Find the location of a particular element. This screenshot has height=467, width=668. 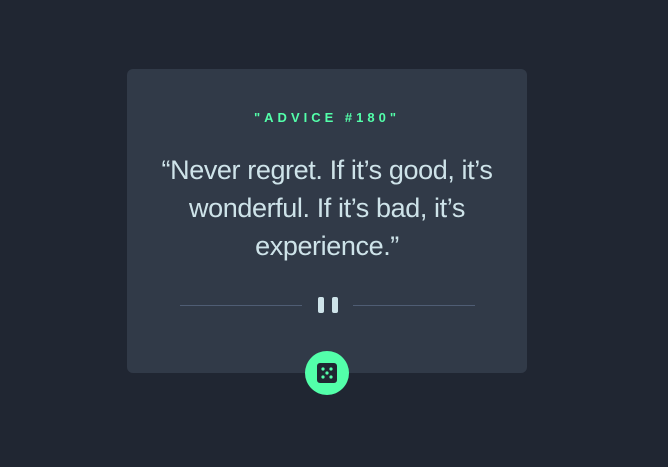

dice-icon is located at coordinates (327, 373).